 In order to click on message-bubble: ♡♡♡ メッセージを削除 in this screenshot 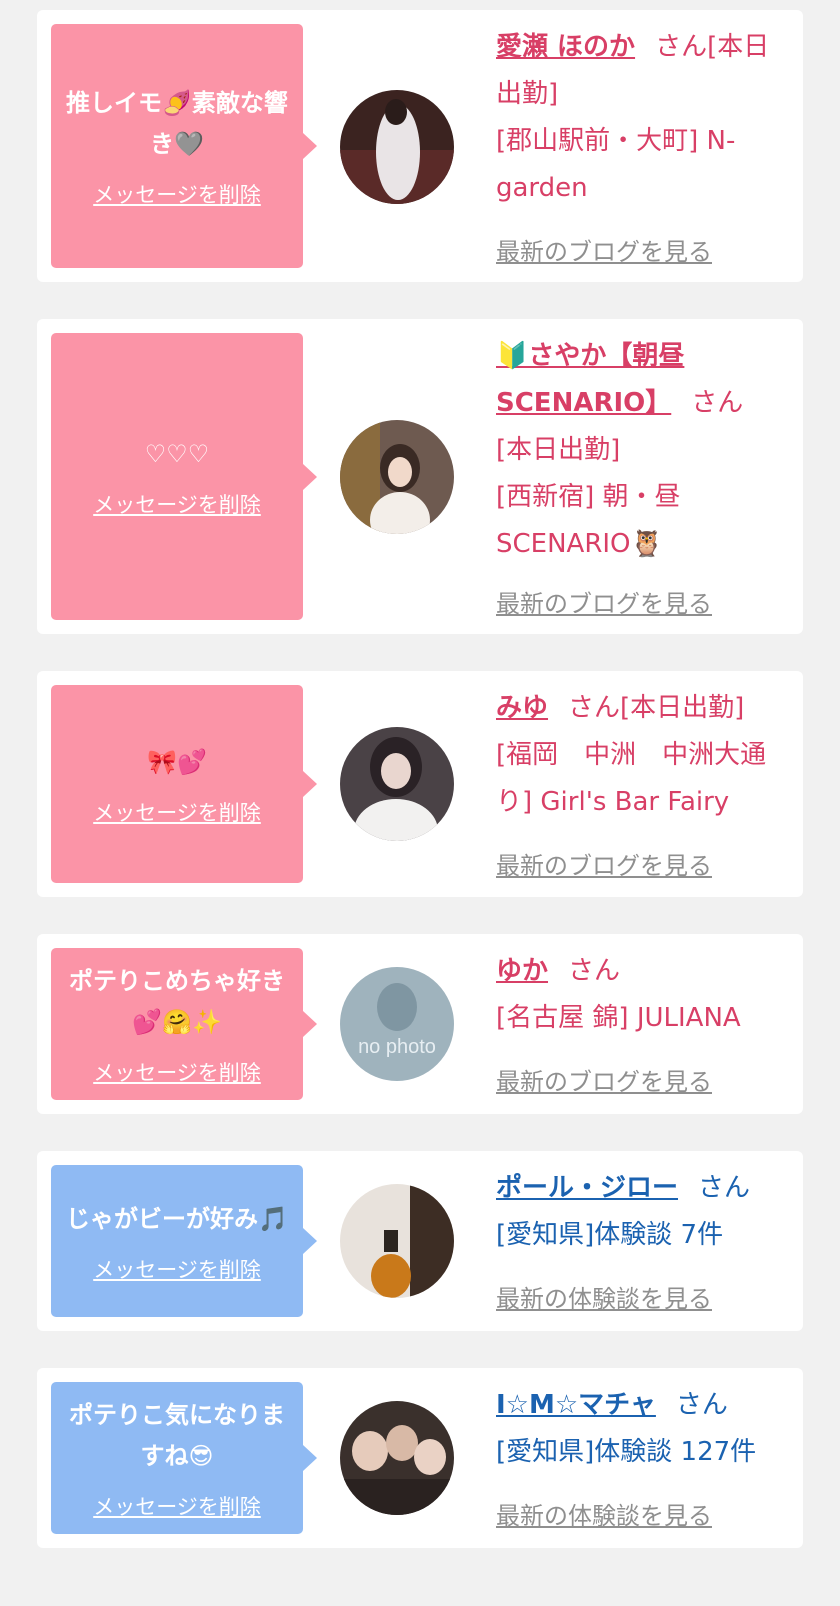, I will do `click(184, 476)`.